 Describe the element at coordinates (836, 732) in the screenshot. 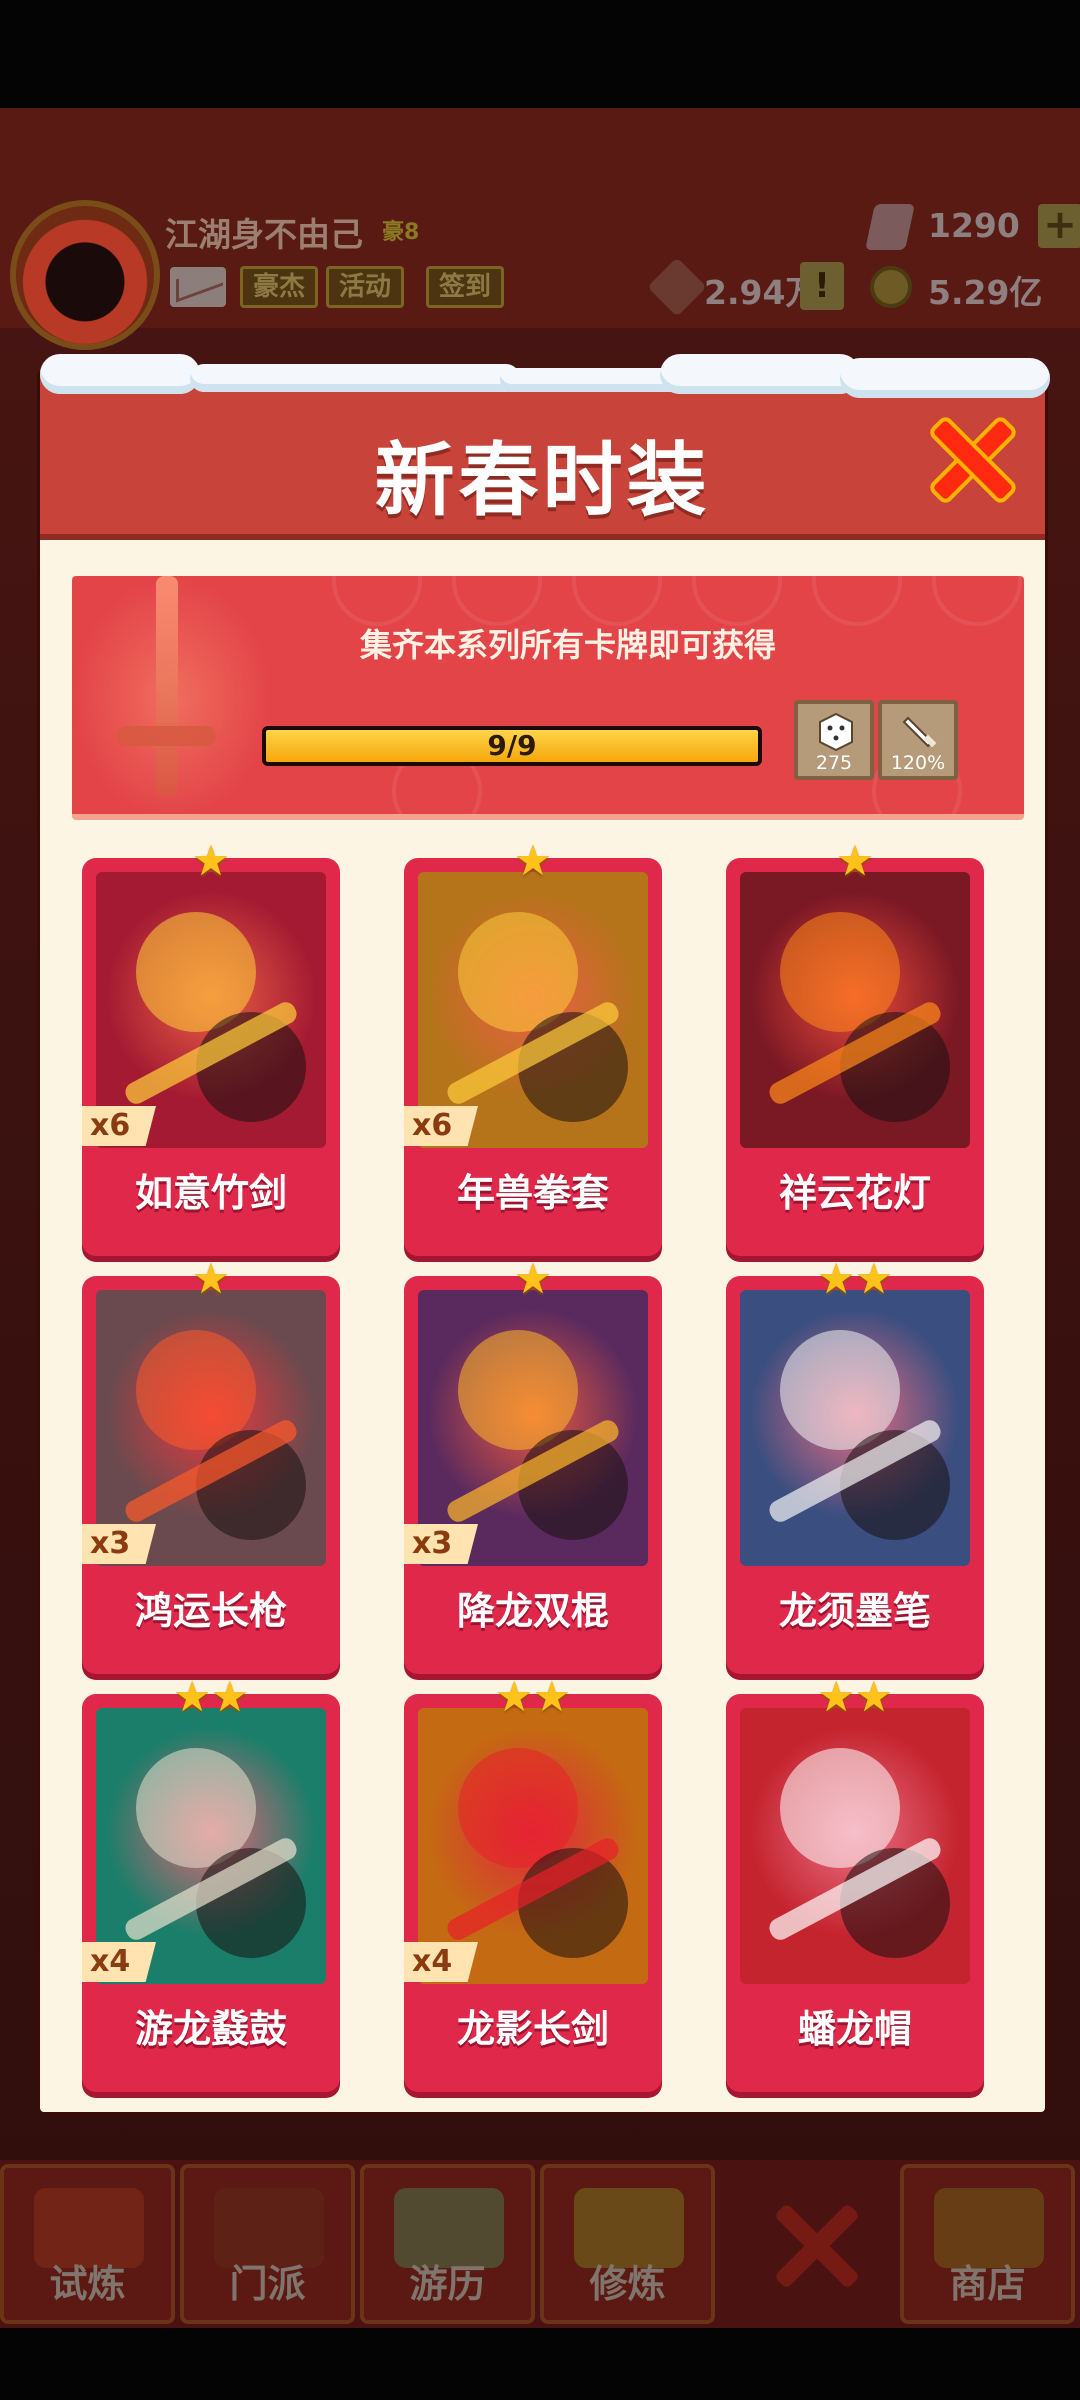

I see `dice-icon` at that location.